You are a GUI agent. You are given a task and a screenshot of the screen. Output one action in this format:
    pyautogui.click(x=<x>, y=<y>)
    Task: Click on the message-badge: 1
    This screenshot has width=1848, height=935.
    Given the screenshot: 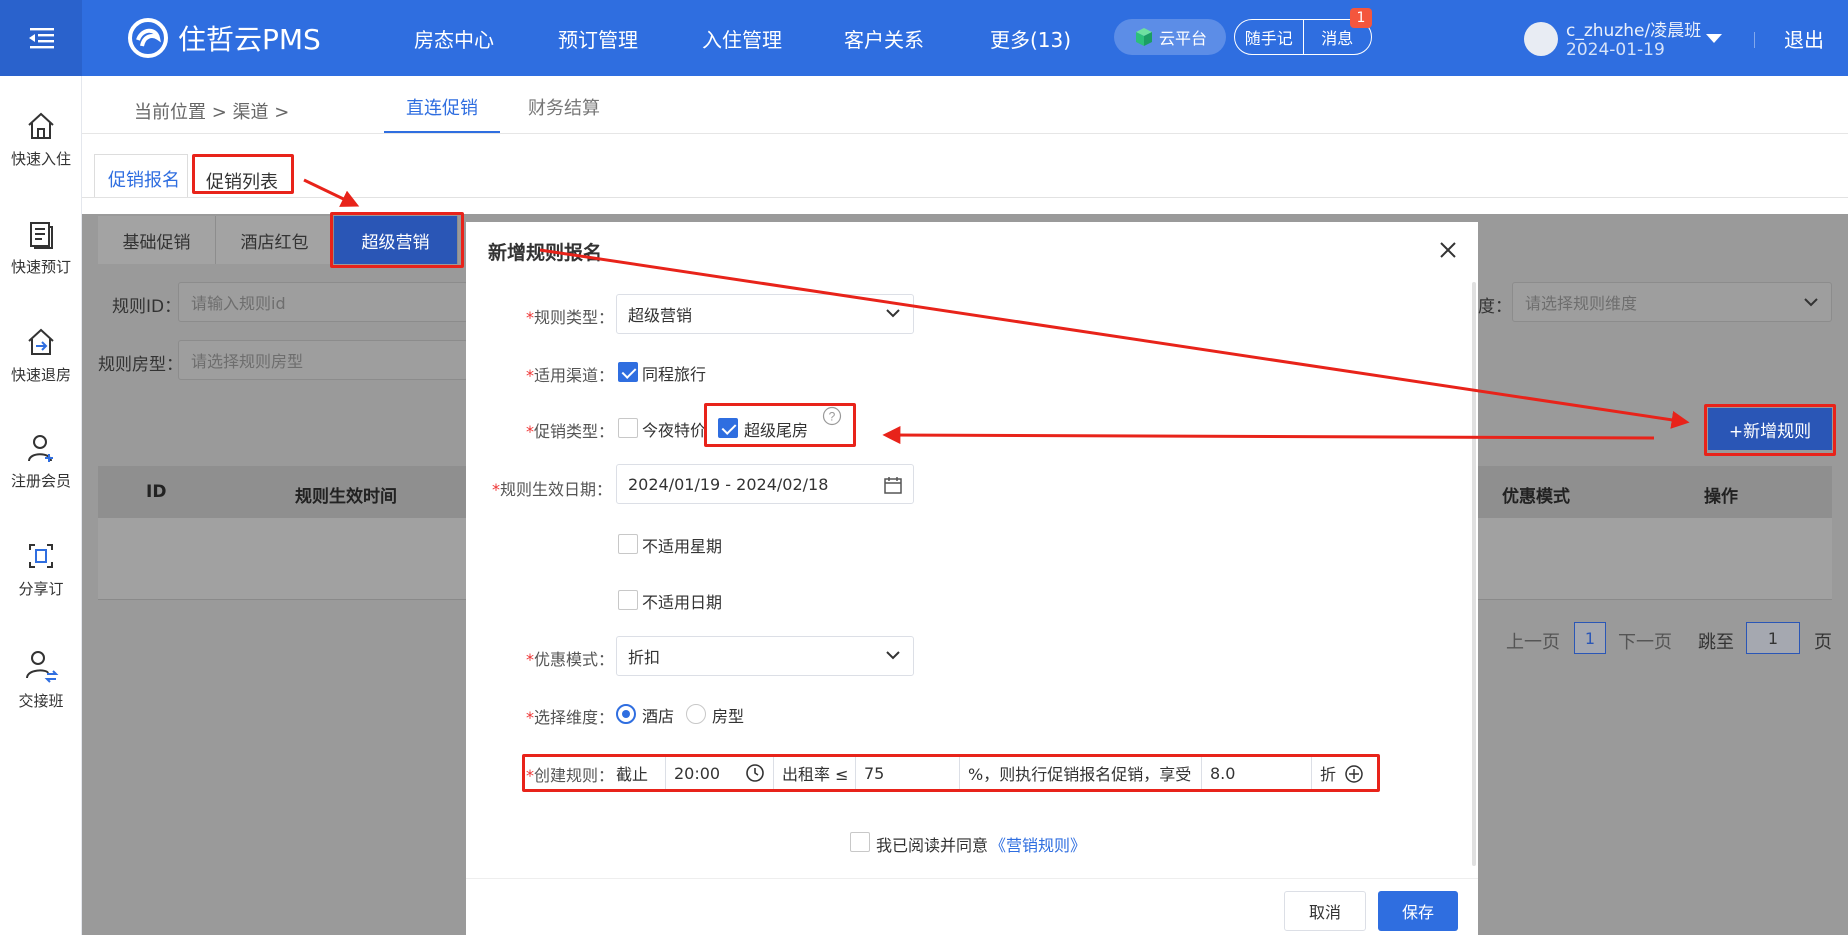 What is the action you would take?
    pyautogui.click(x=1361, y=18)
    